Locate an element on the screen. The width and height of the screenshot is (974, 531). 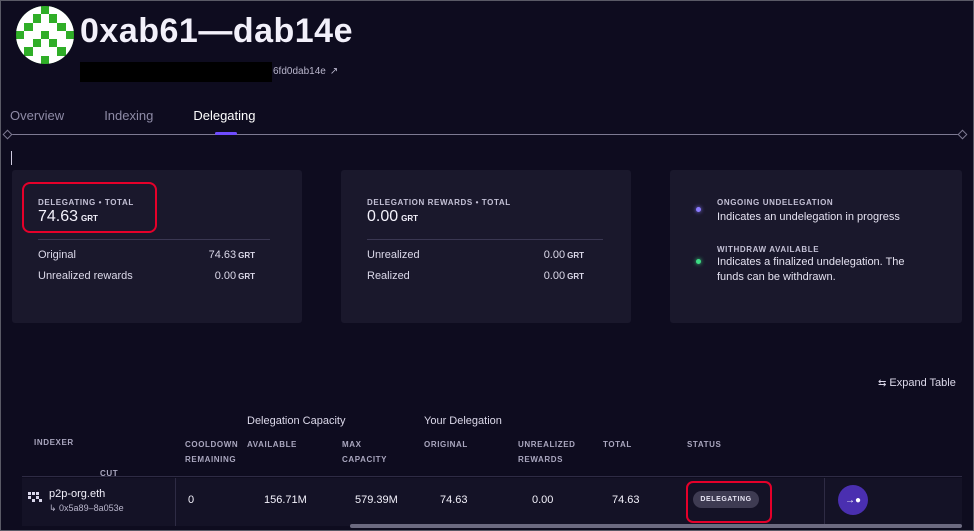
text-cursor is located at coordinates (11, 158).